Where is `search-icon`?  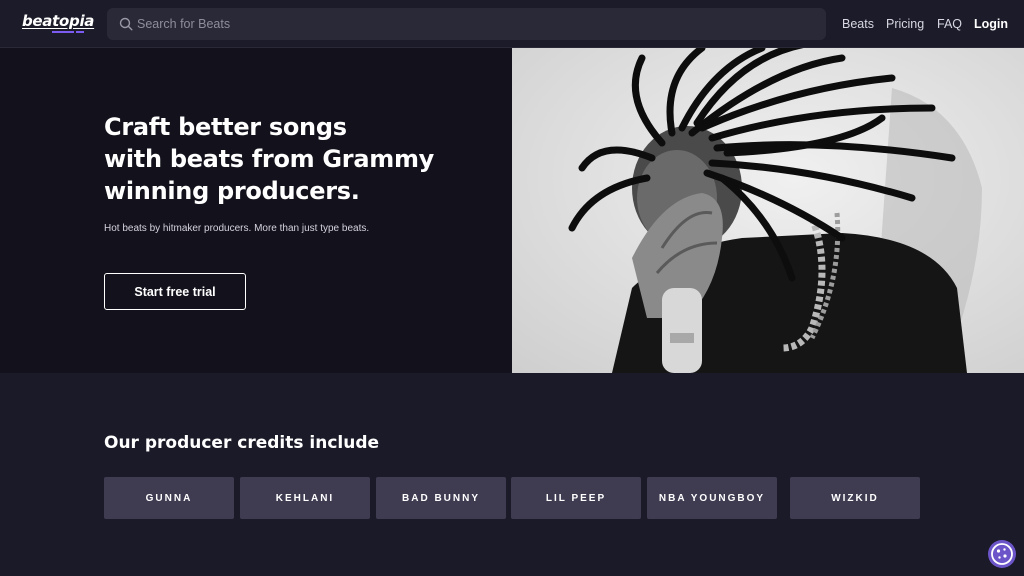 search-icon is located at coordinates (126, 24).